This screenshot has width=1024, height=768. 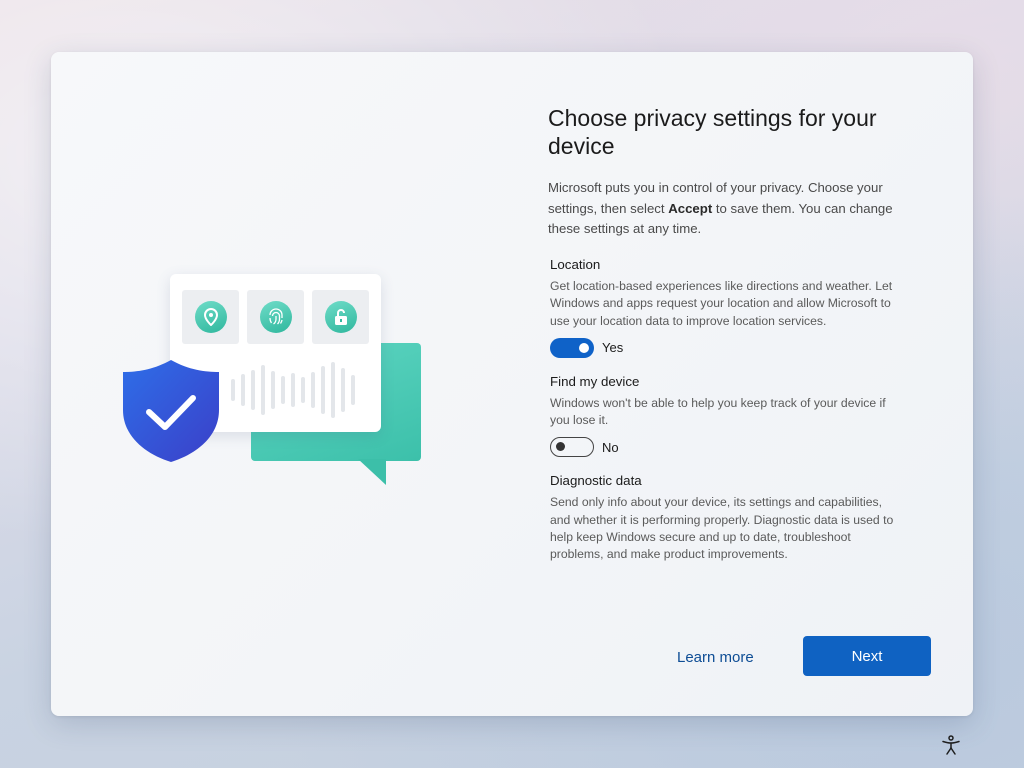 What do you see at coordinates (610, 447) in the screenshot?
I see `find-my-device-toggle-label: No` at bounding box center [610, 447].